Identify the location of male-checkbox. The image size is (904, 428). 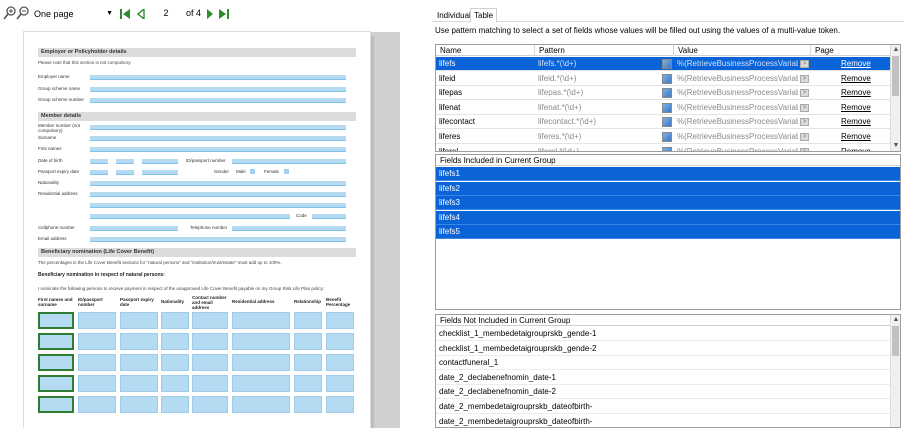
(252, 171).